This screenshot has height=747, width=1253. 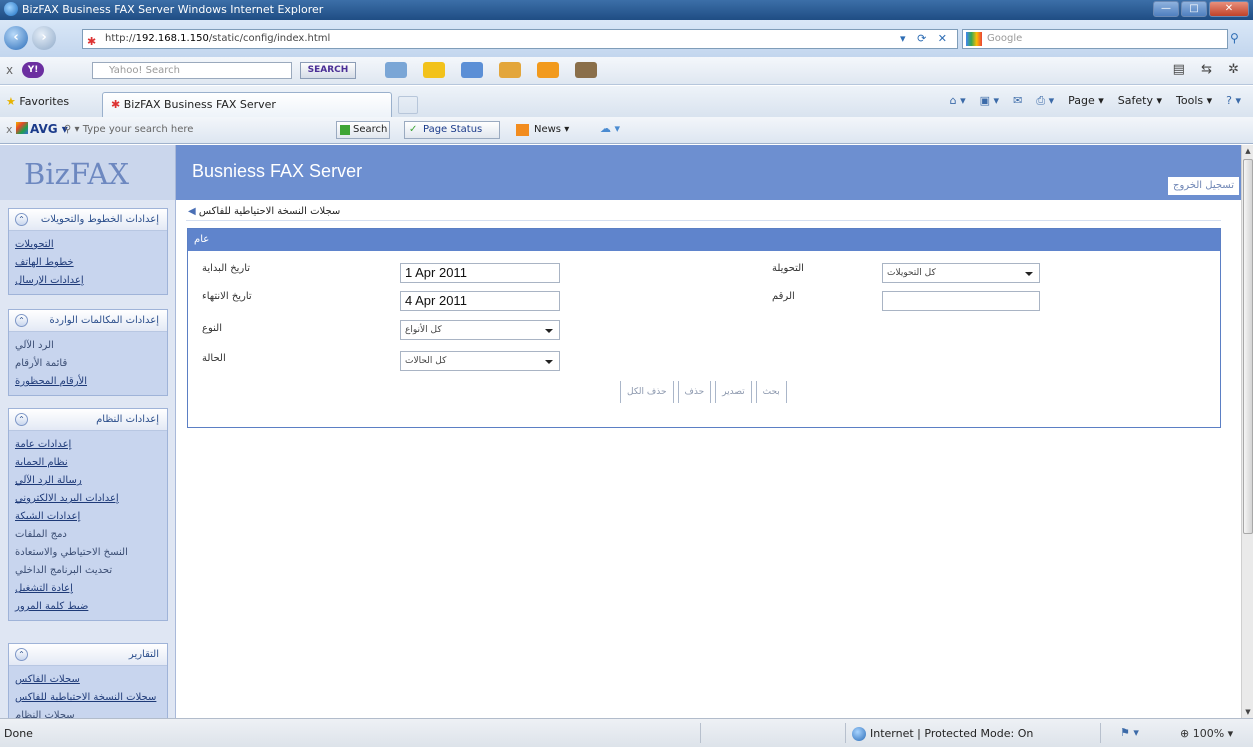 What do you see at coordinates (472, 70) in the screenshot?
I see `flickr-icon` at bounding box center [472, 70].